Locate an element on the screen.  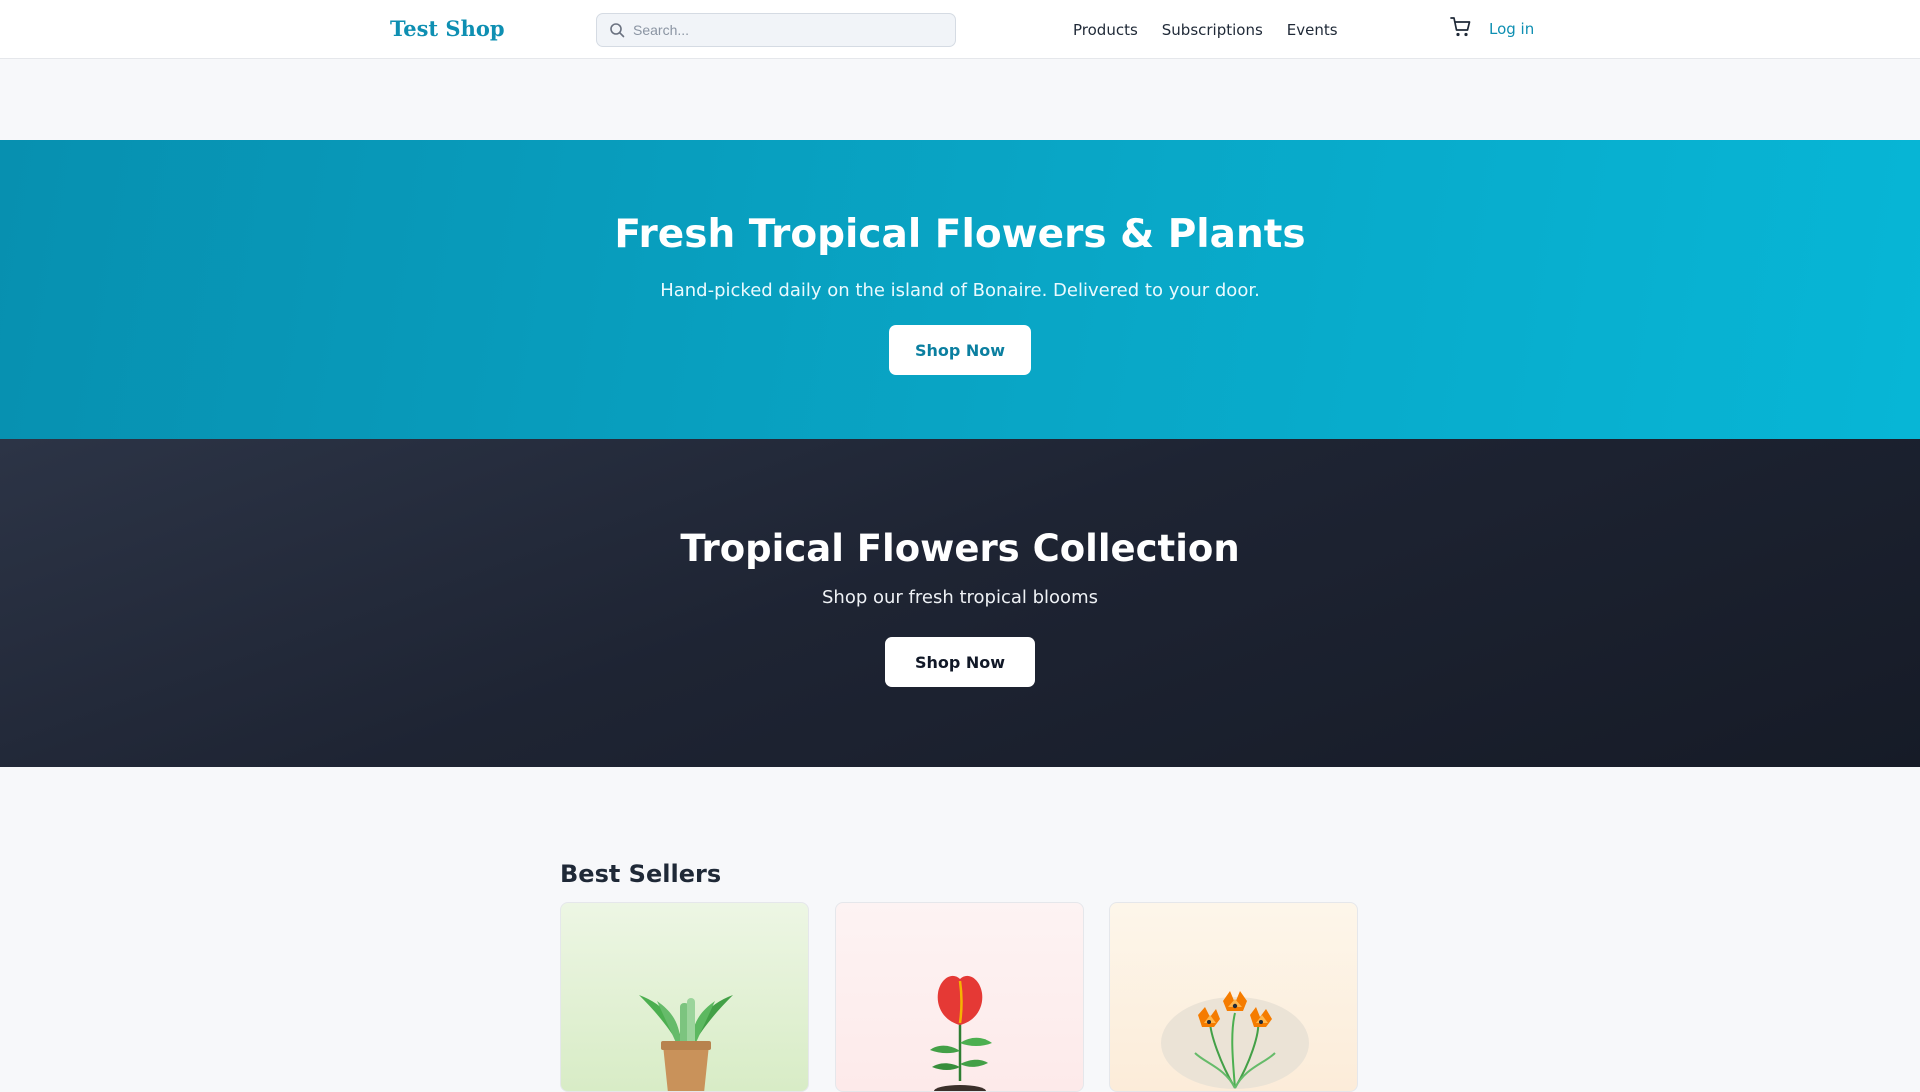
collection-title: Tropical Flowers Collection is located at coordinates (960, 548).